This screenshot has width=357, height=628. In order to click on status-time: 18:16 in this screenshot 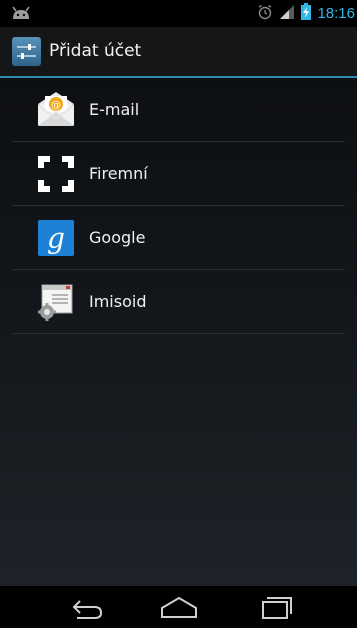, I will do `click(336, 13)`.